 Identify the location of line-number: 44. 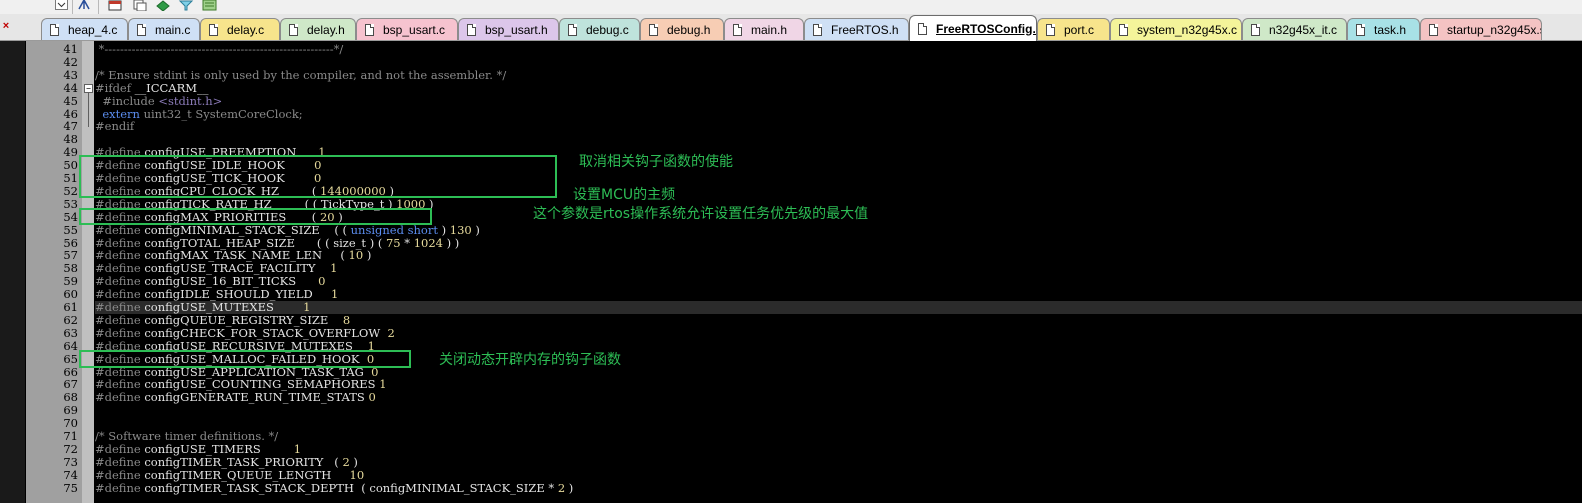
(70, 87).